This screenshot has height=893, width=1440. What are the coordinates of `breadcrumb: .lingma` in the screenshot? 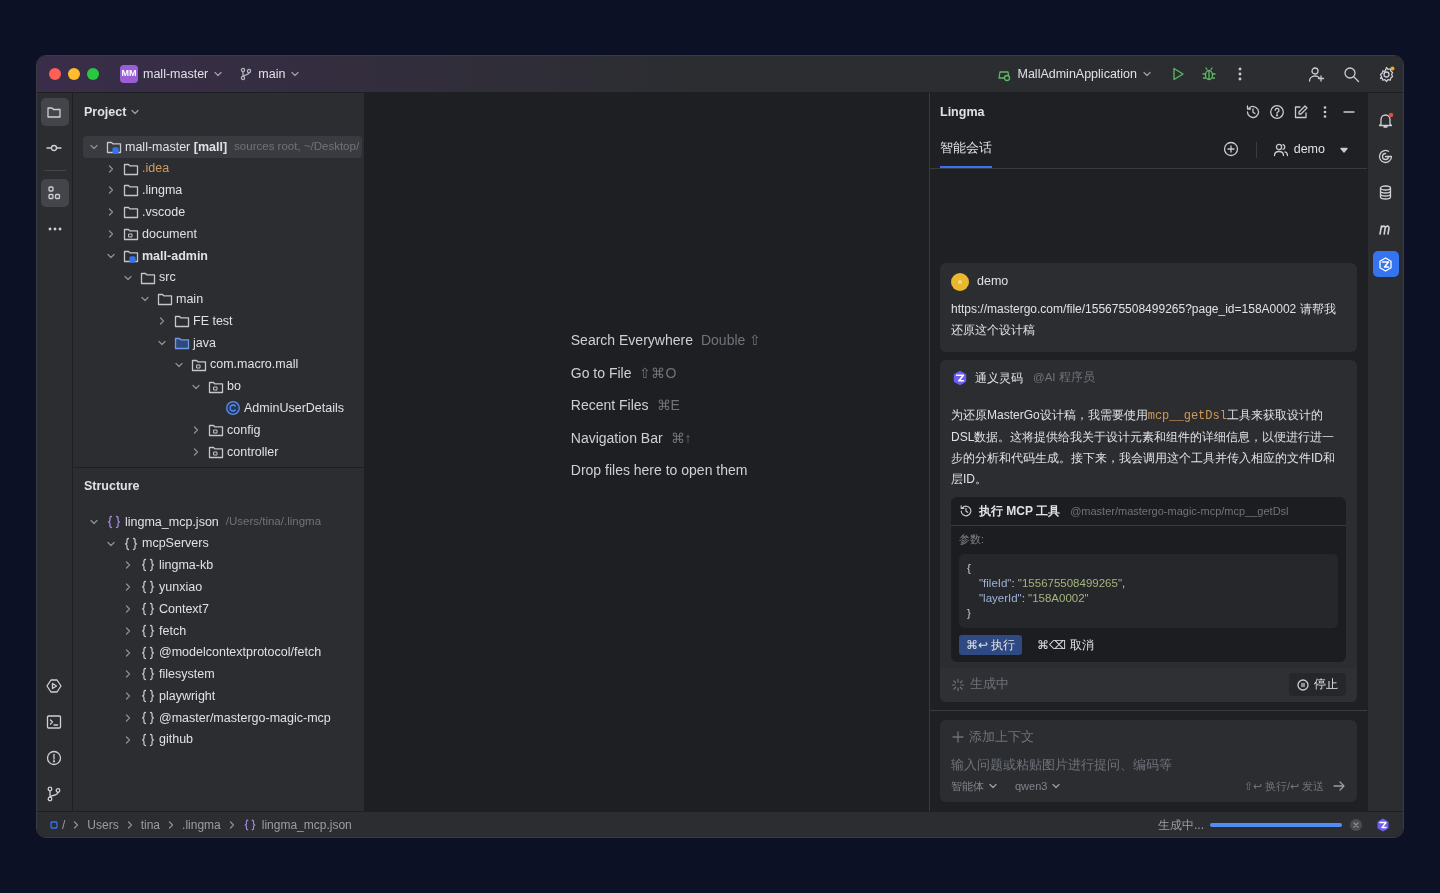 It's located at (201, 824).